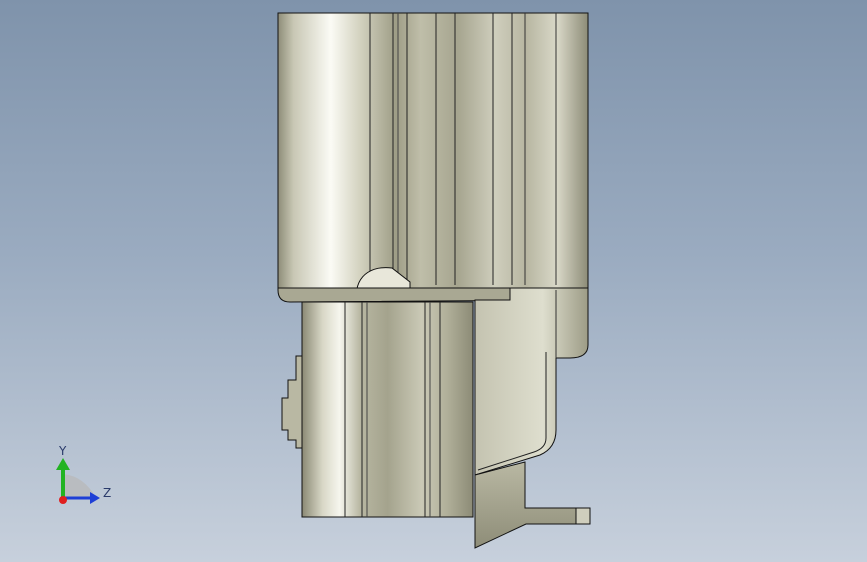 Image resolution: width=867 pixels, height=562 pixels. I want to click on orientation-triad: Y Z, so click(83, 474).